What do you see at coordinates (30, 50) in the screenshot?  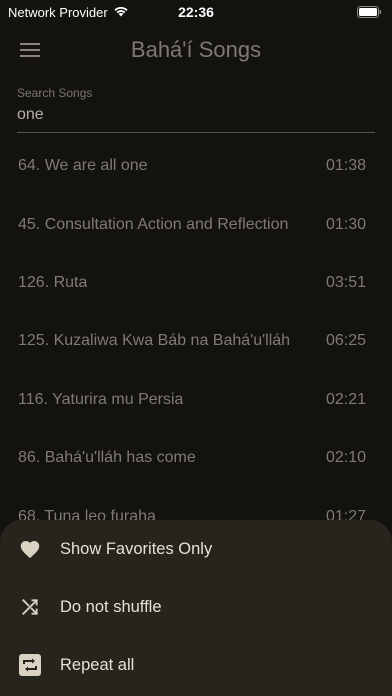 I see `hamburger-menu-icon` at bounding box center [30, 50].